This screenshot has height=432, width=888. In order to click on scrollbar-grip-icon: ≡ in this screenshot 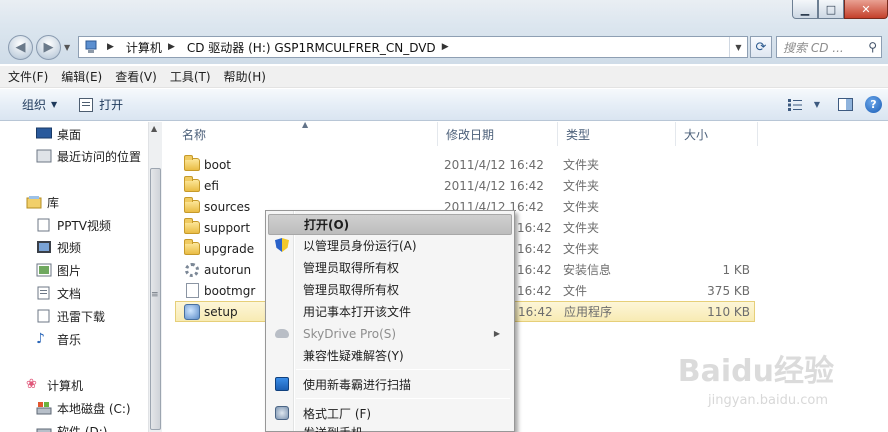, I will do `click(155, 295)`.